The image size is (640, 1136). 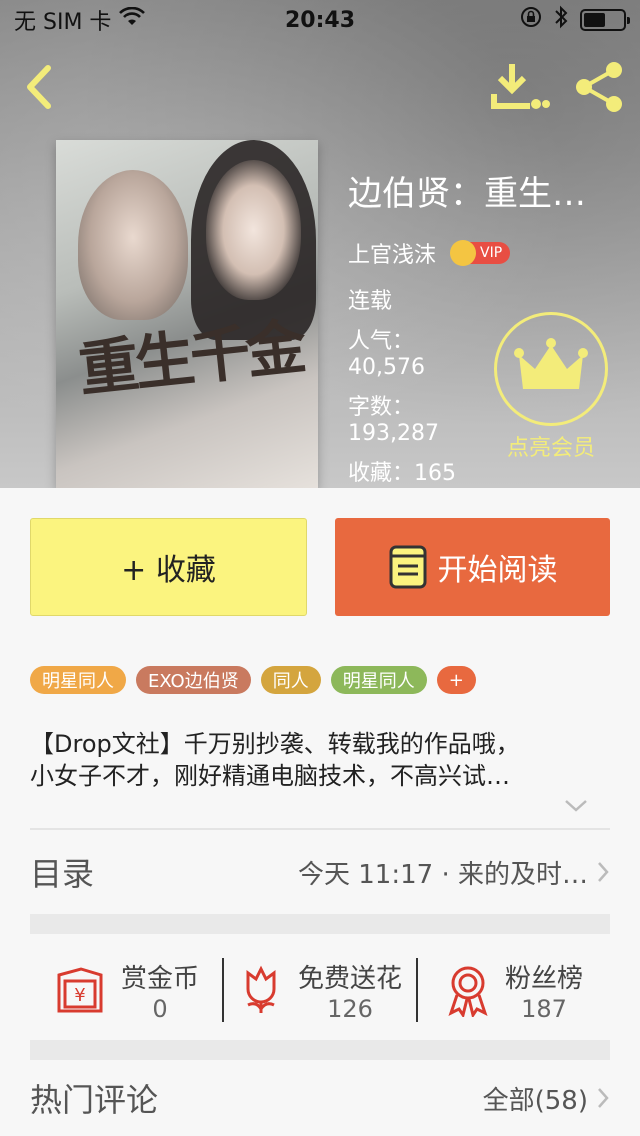 I want to click on book-status: 连载, so click(x=370, y=301).